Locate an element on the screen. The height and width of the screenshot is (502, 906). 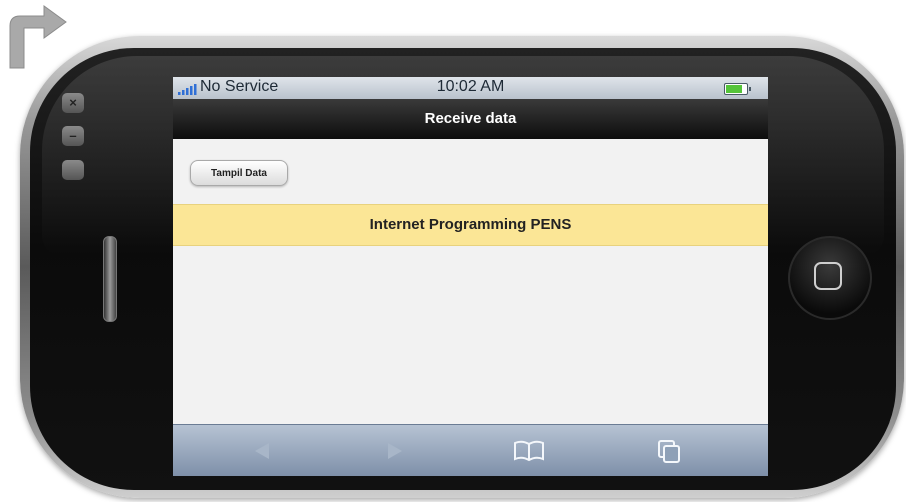
browser-toolbar is located at coordinates (470, 450).